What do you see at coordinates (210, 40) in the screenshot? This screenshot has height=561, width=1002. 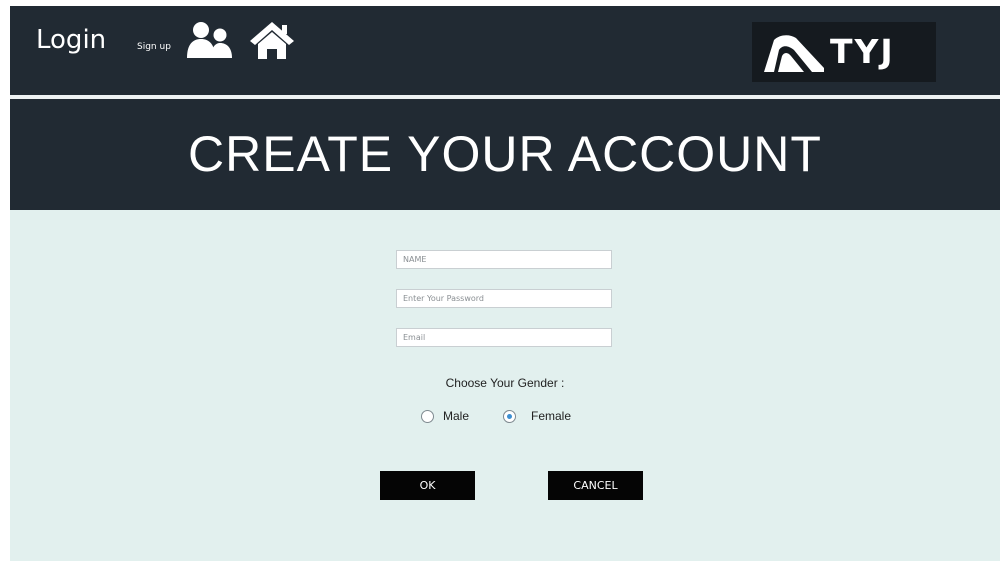 I see `users-icon` at bounding box center [210, 40].